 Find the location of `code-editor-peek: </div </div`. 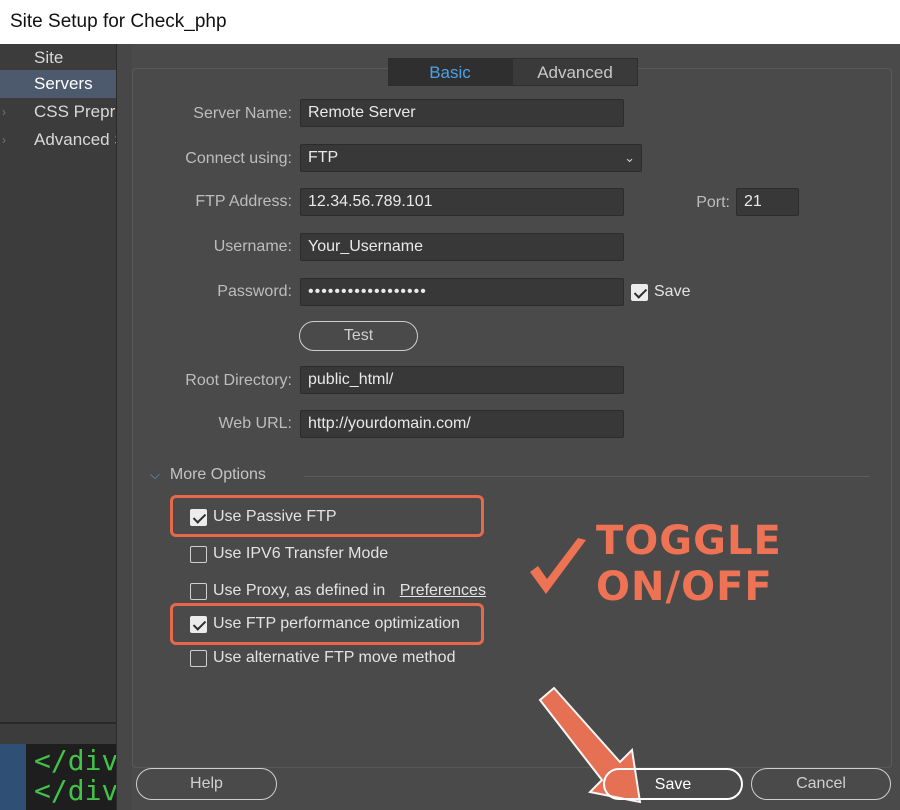

code-editor-peek: </div </div is located at coordinates (58, 777).